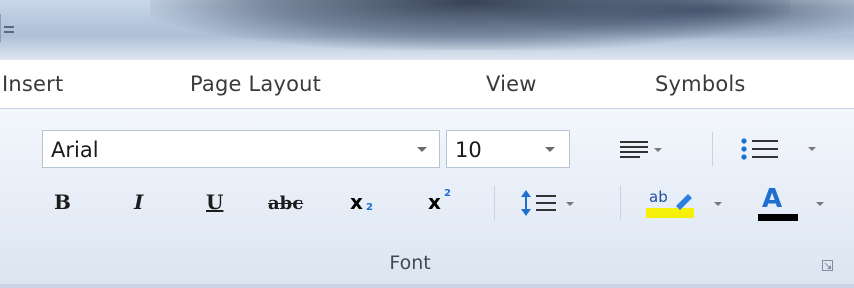  I want to click on align-button, so click(651, 149).